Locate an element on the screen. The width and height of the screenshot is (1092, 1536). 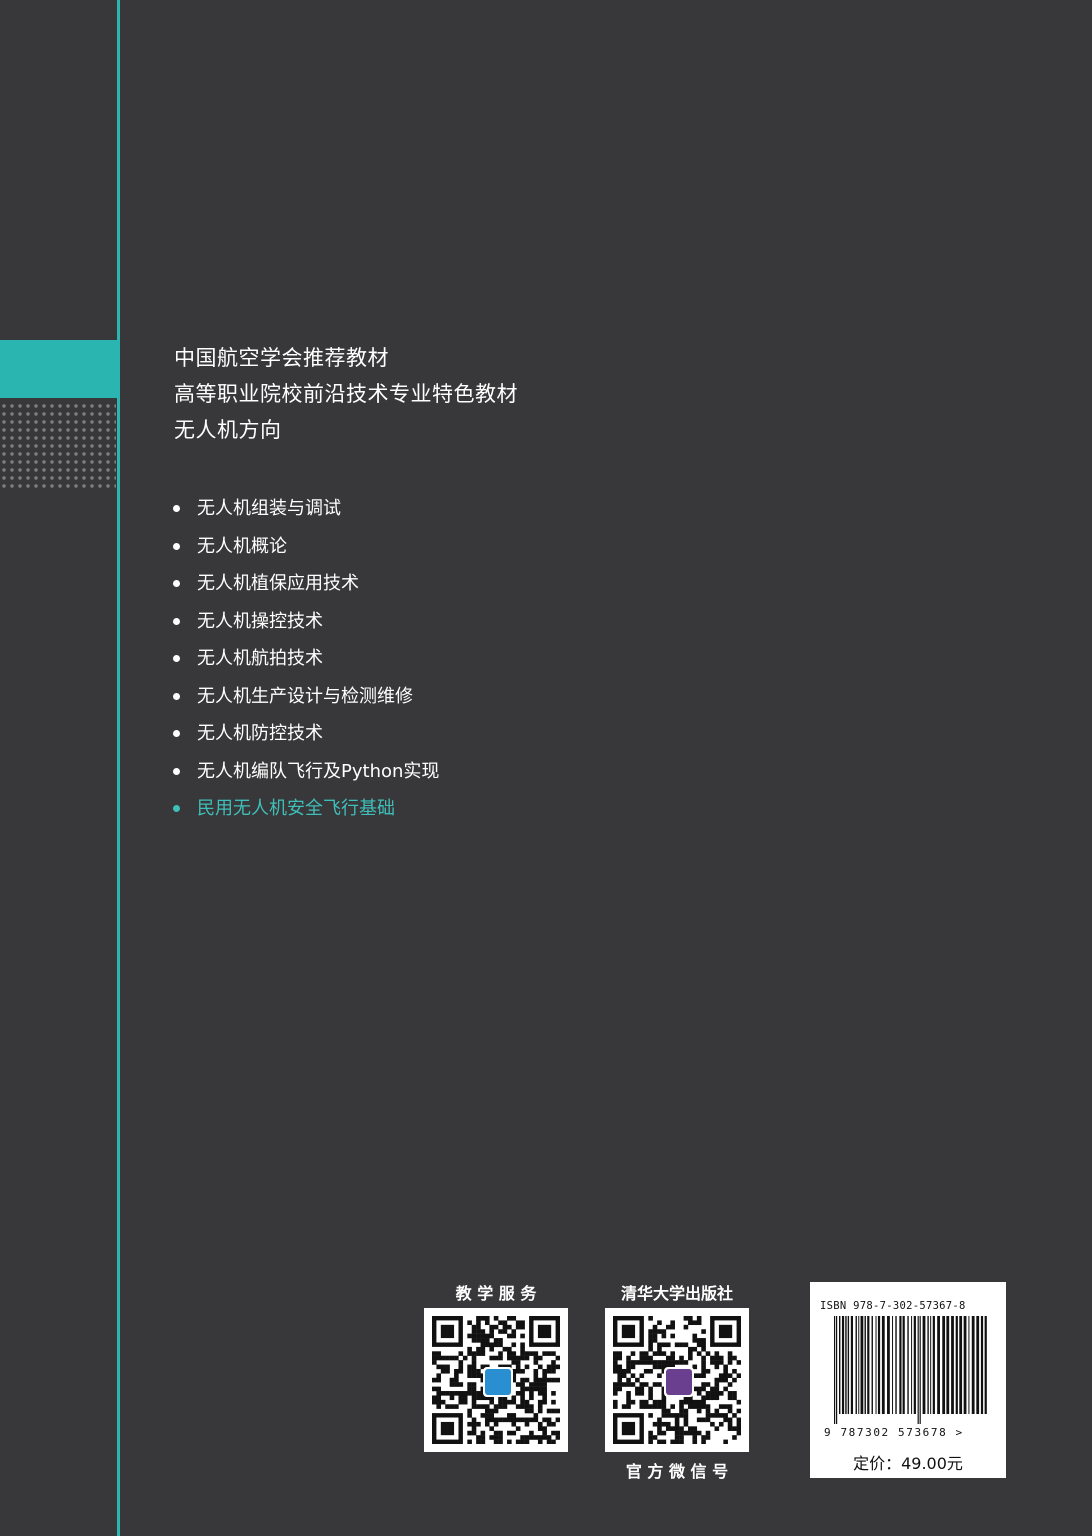
book-list-item: 无人机概论 is located at coordinates (305, 547).